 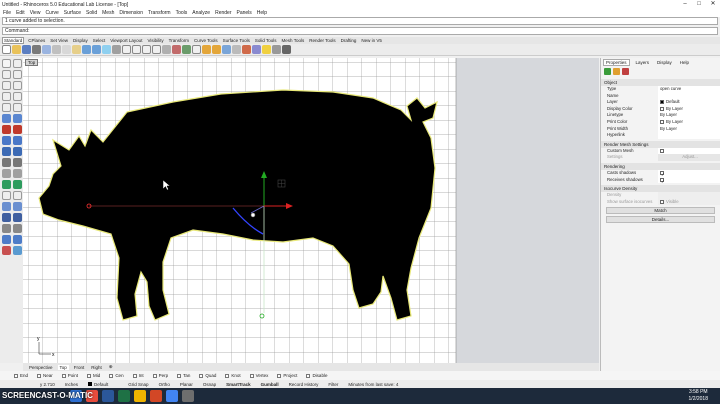 I want to click on boolean-icon, so click(x=17, y=151).